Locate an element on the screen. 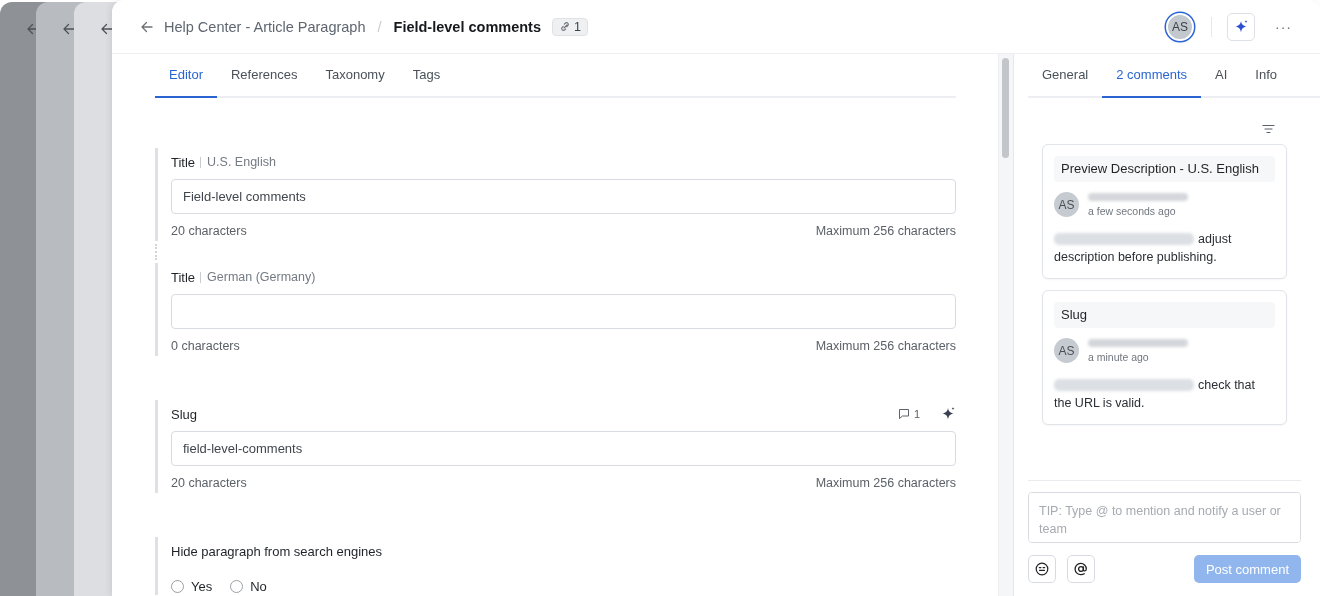  mention-button is located at coordinates (1081, 569).